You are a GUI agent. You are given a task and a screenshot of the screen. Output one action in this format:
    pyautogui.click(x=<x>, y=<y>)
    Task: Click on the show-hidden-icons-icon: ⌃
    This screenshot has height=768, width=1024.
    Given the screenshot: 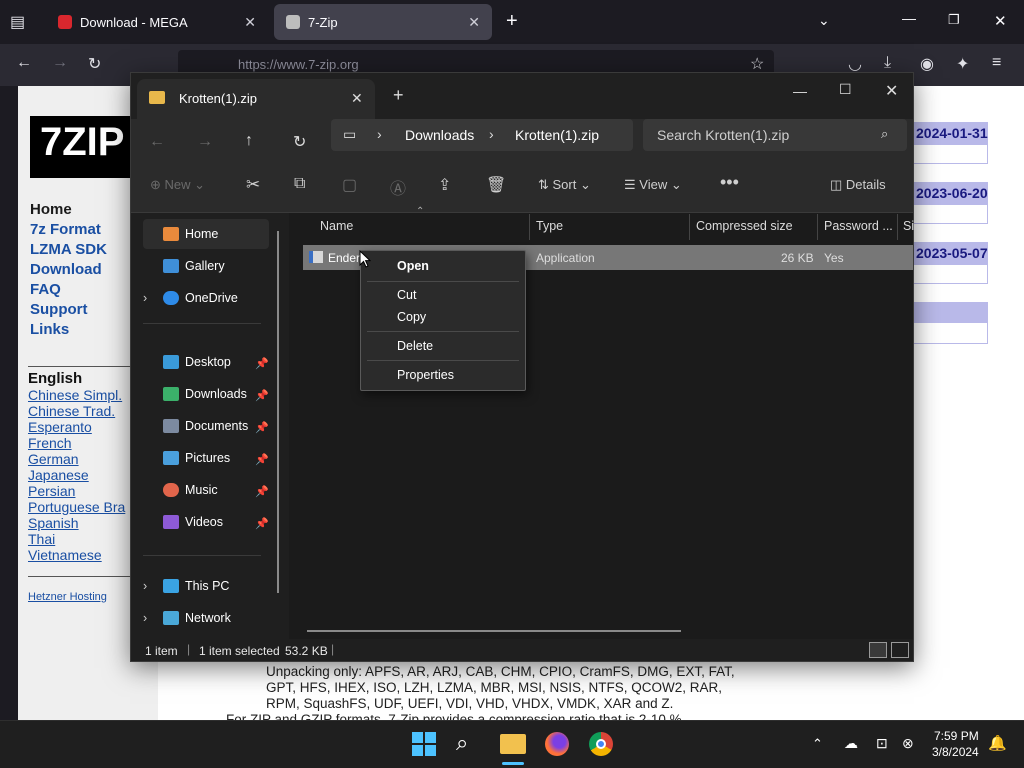 What is the action you would take?
    pyautogui.click(x=817, y=744)
    